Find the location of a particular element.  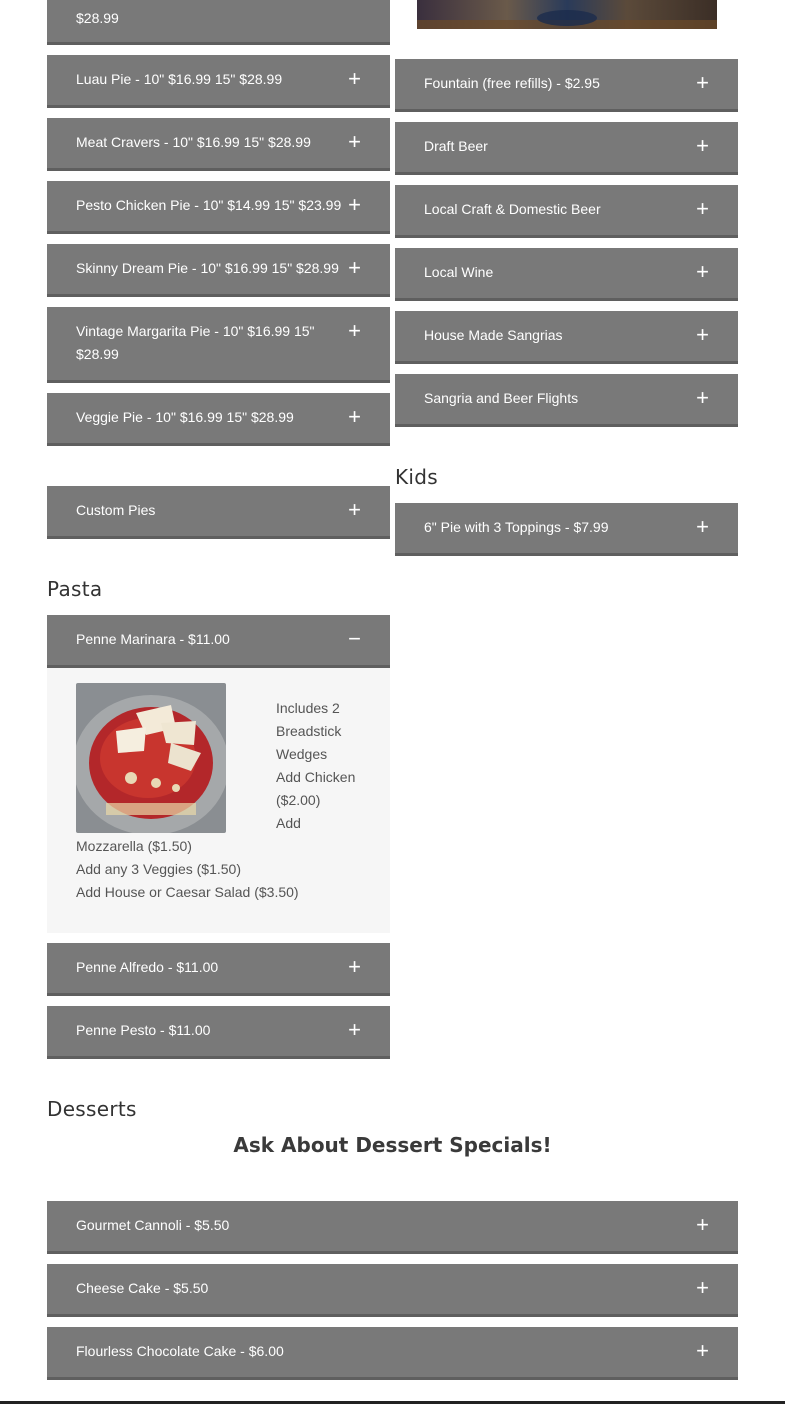

kids-heading: Kids is located at coordinates (416, 477).